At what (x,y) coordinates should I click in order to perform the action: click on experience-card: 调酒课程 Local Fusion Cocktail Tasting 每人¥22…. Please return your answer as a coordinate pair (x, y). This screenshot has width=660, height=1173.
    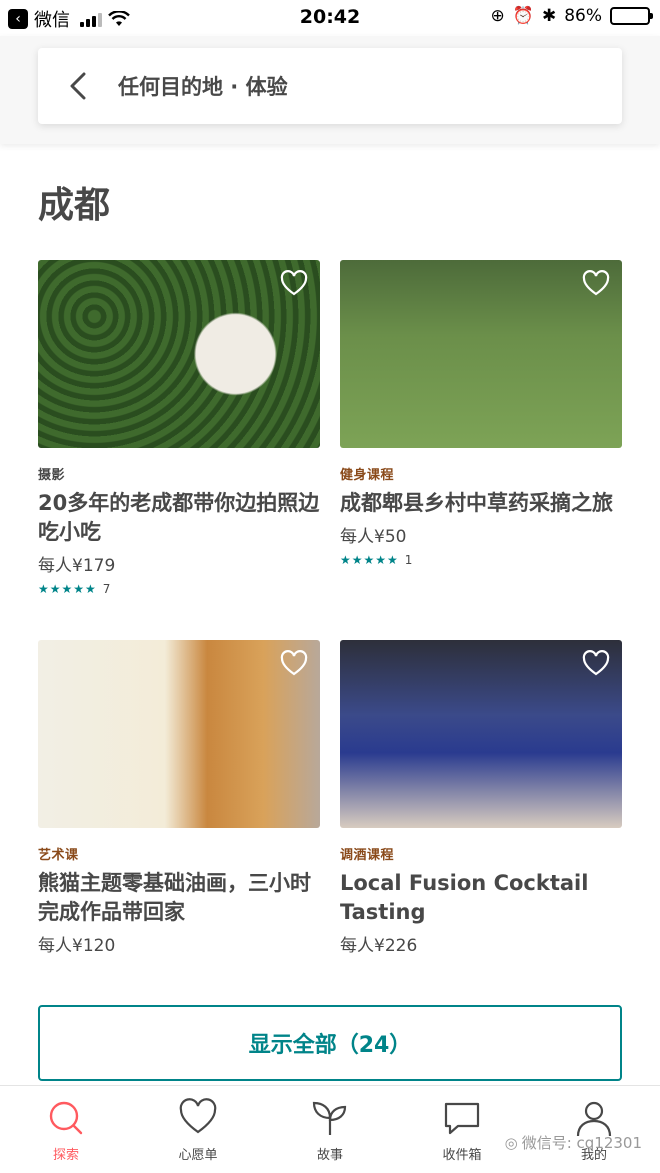
    Looking at the image, I should click on (481, 798).